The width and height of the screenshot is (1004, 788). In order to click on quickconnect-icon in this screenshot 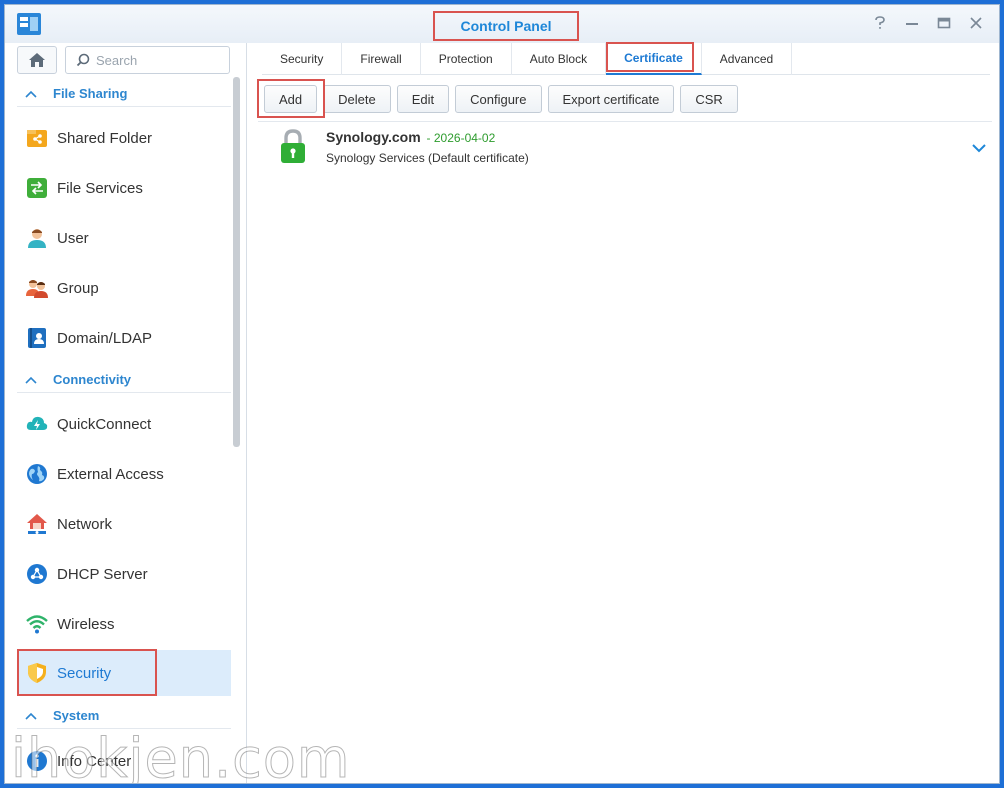, I will do `click(37, 424)`.